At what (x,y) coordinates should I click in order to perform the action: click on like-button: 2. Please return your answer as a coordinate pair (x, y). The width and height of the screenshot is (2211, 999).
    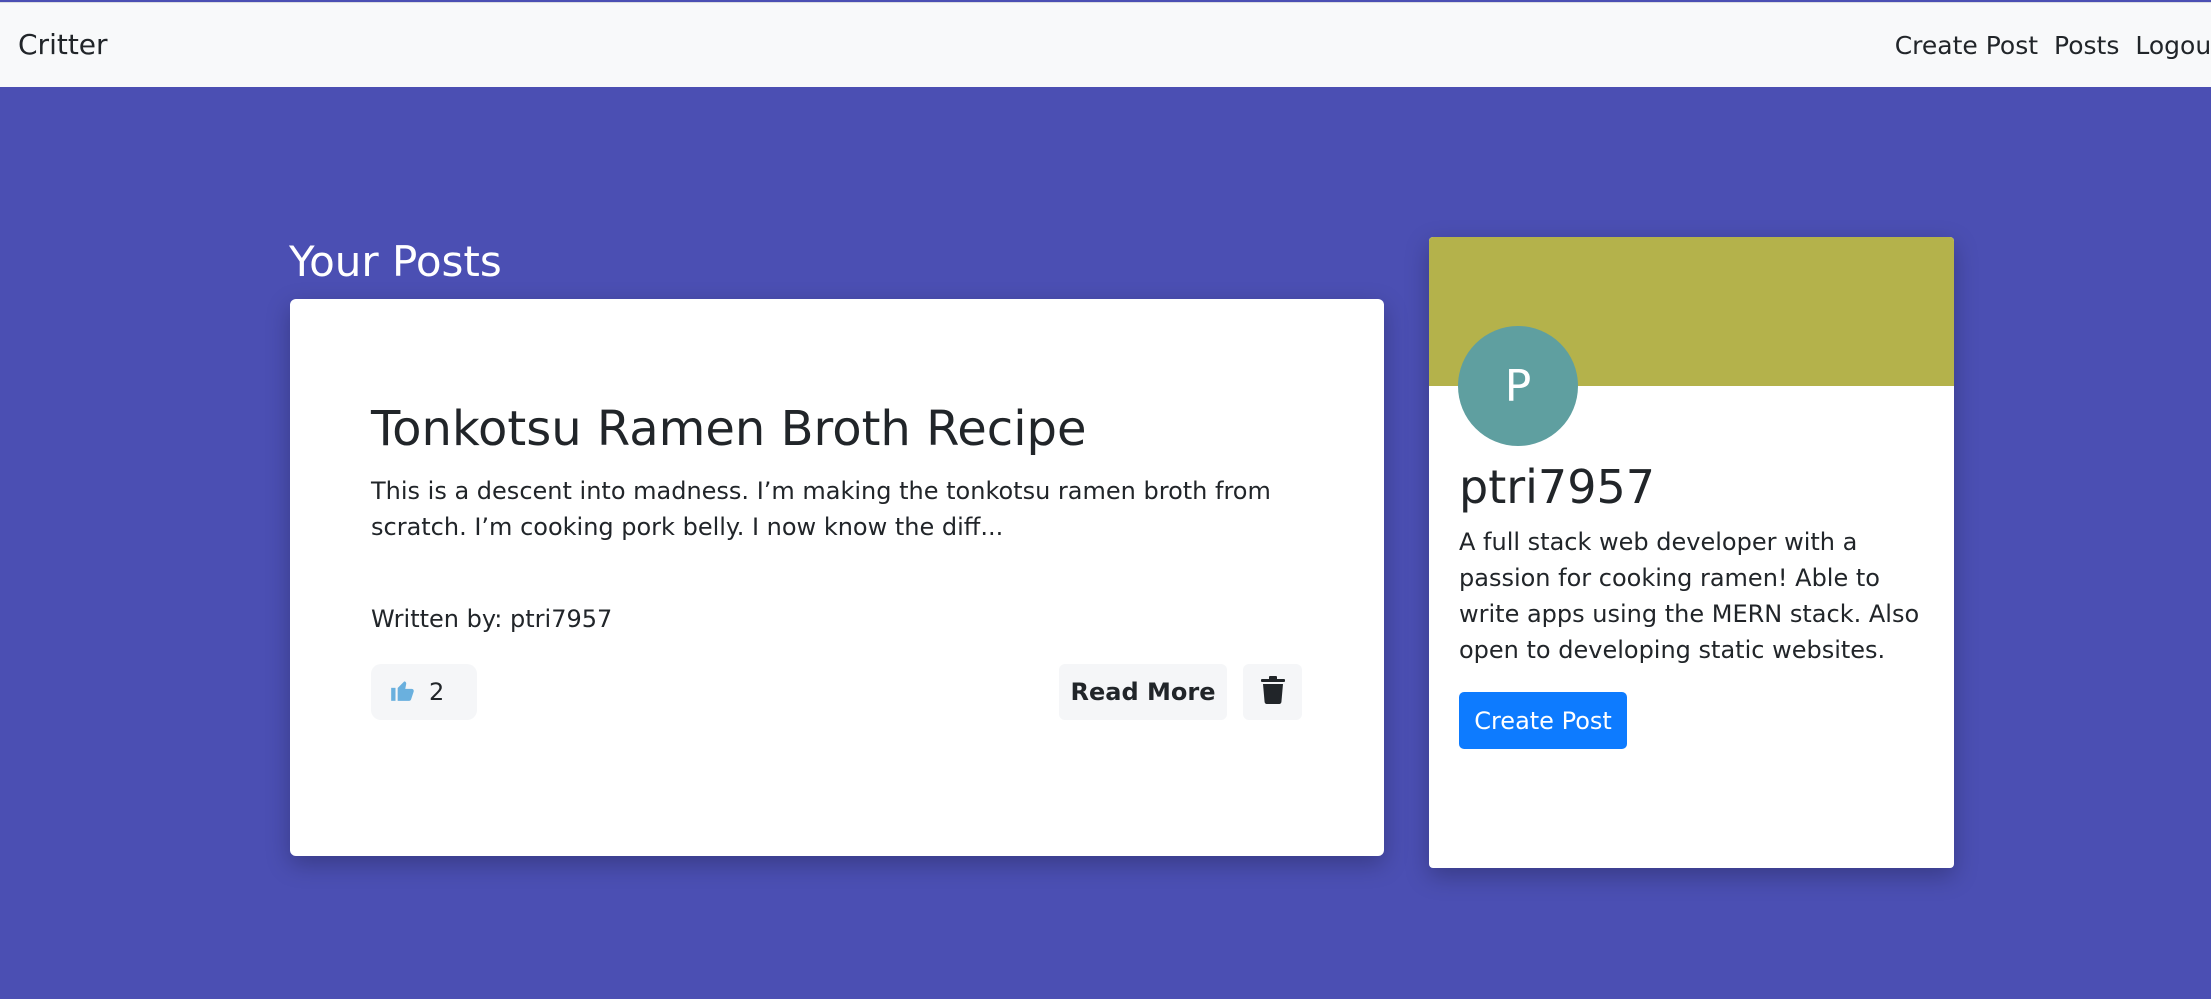
    Looking at the image, I should click on (424, 692).